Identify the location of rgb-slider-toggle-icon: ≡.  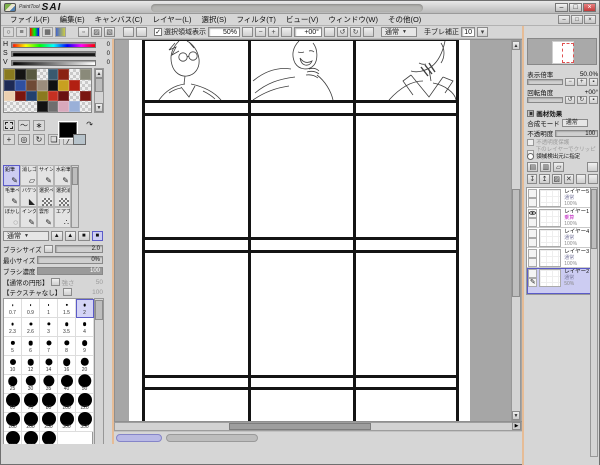
(21, 32).